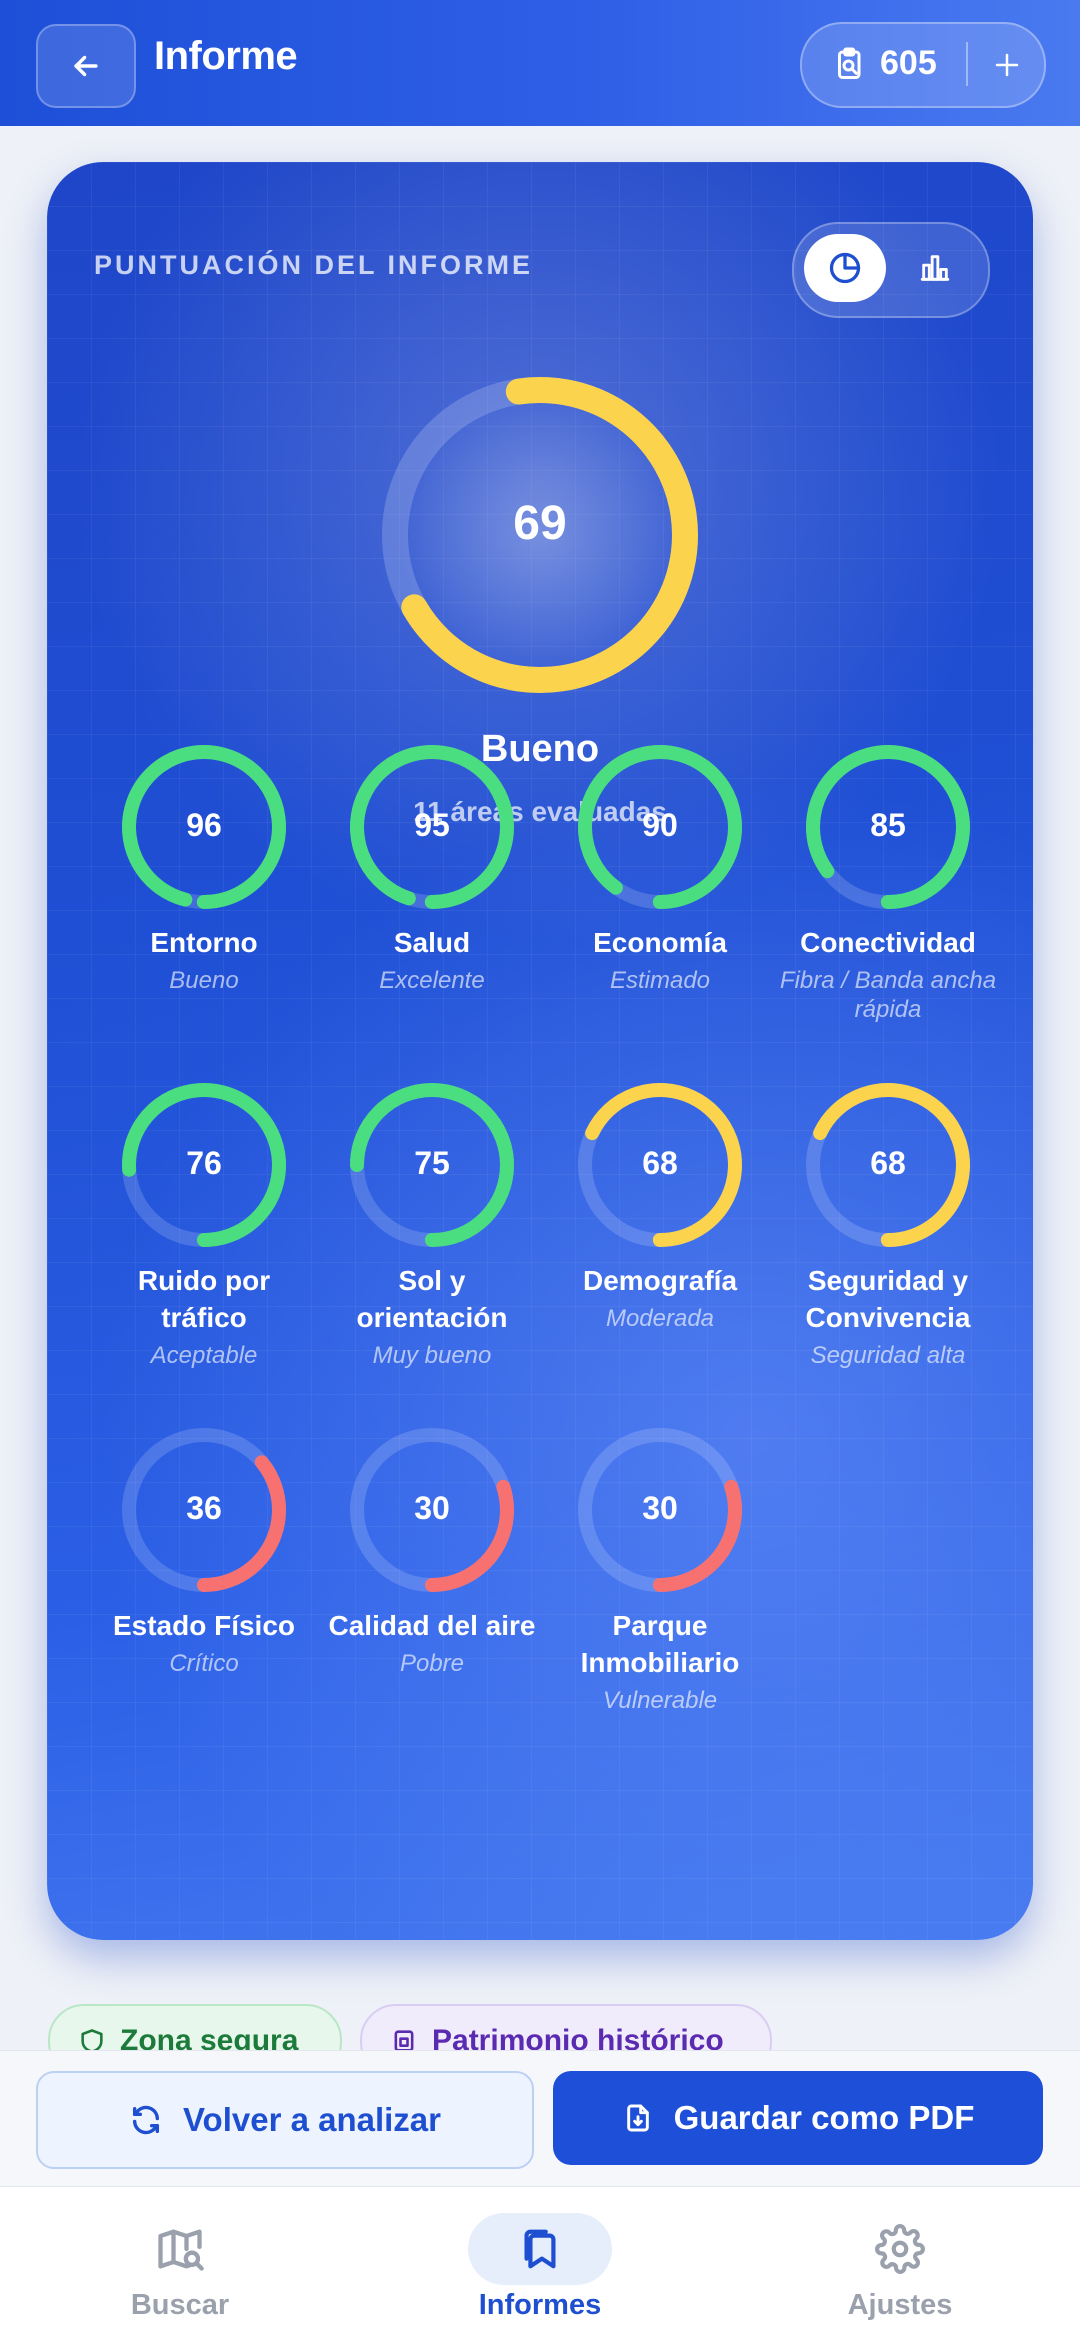 The image size is (1080, 2339). I want to click on nav-search: Buscar, so click(180, 2266).